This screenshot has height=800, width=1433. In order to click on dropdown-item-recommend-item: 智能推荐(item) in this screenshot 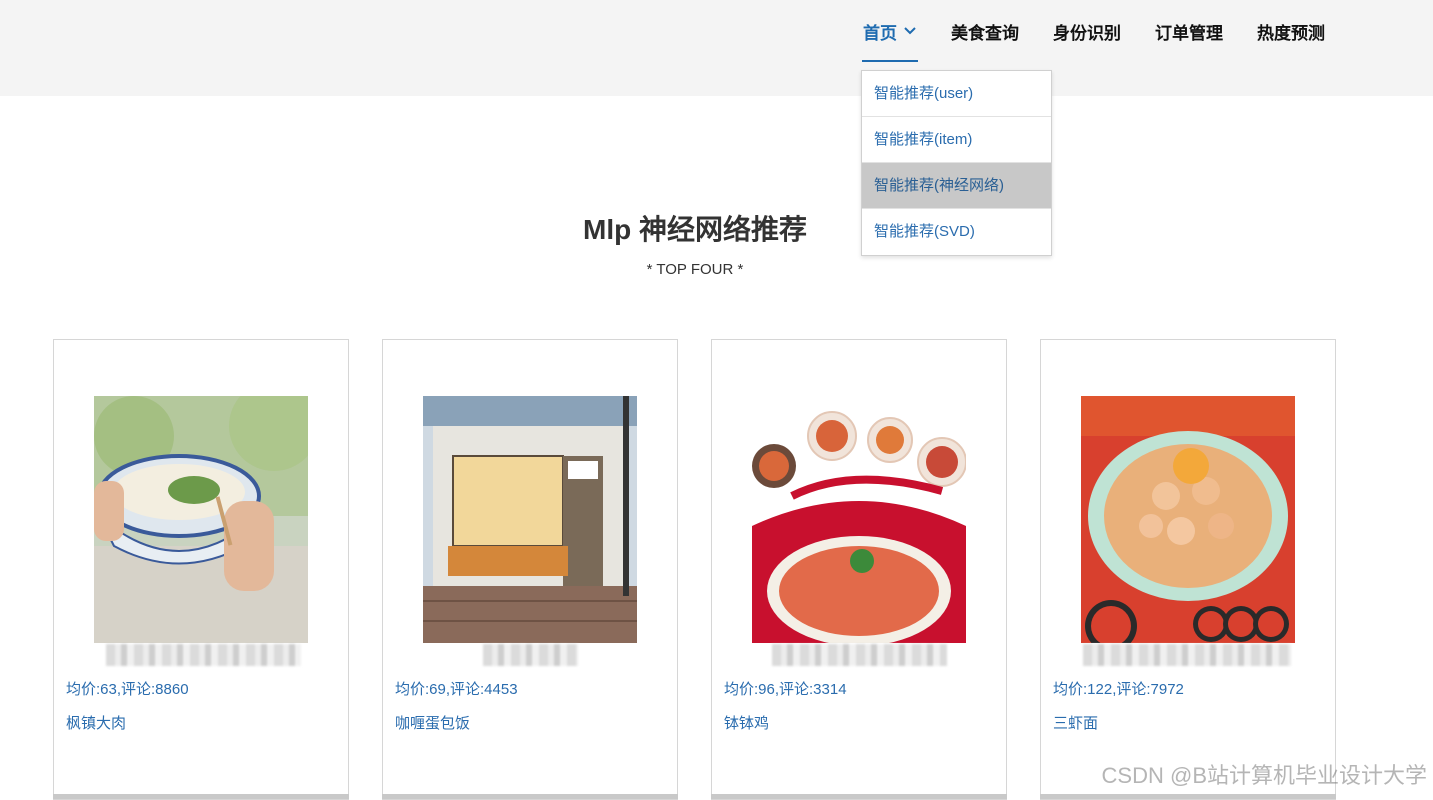, I will do `click(956, 140)`.